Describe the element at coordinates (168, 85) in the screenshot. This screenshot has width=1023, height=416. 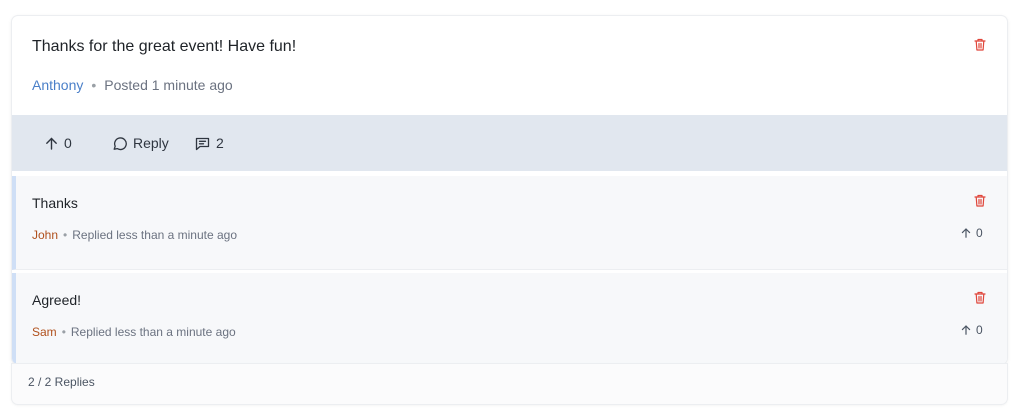
I see `post-timestamp: Posted 1 minute ago` at that location.